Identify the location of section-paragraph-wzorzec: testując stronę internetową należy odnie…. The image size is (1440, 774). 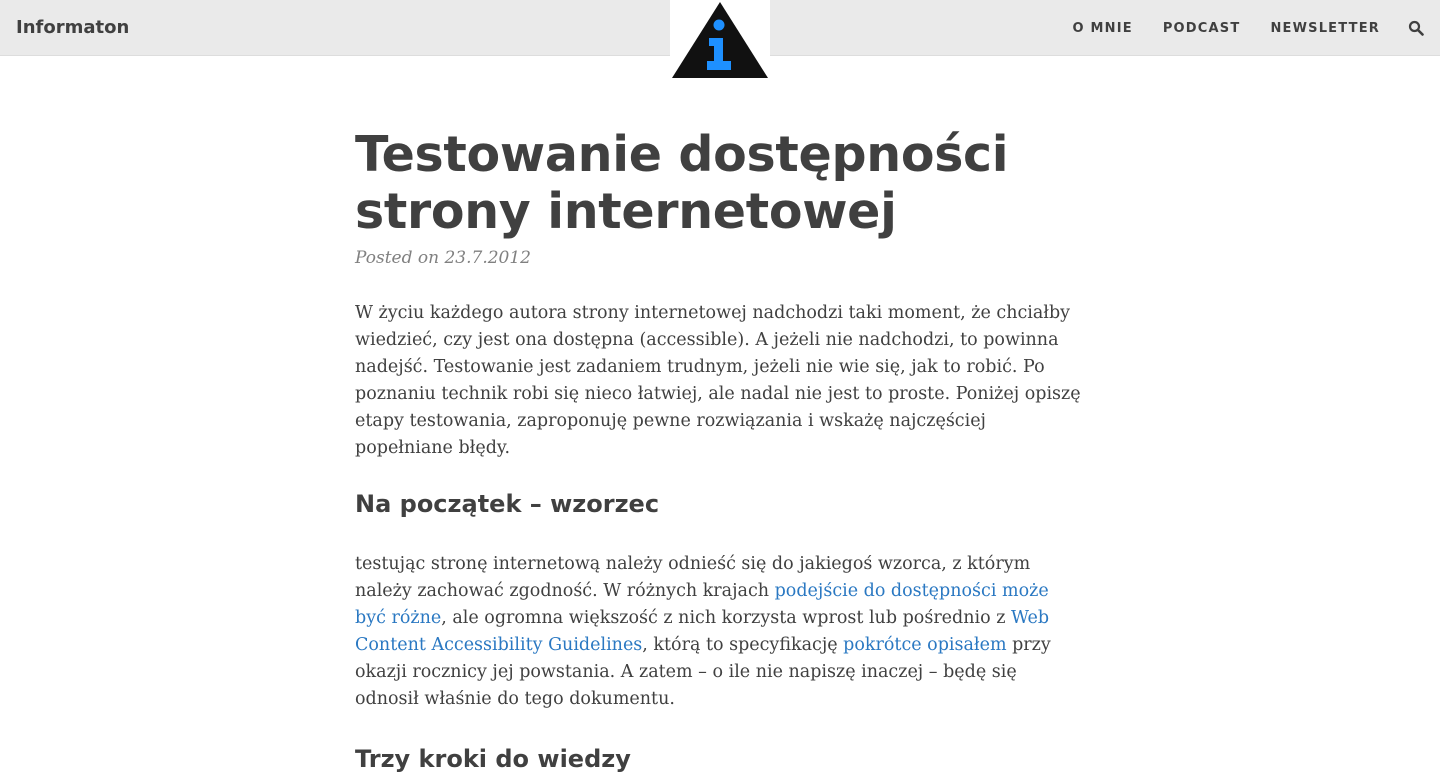
(720, 632).